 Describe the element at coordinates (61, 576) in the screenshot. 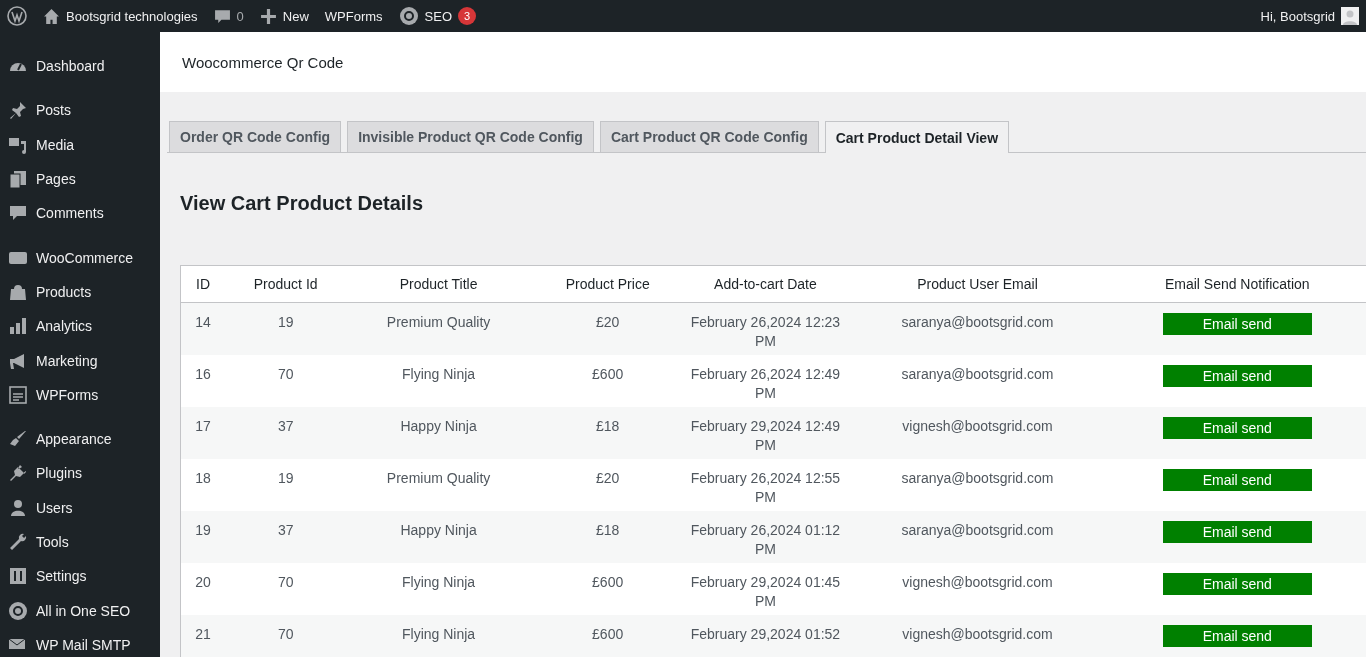

I see `menu-item: Settings` at that location.